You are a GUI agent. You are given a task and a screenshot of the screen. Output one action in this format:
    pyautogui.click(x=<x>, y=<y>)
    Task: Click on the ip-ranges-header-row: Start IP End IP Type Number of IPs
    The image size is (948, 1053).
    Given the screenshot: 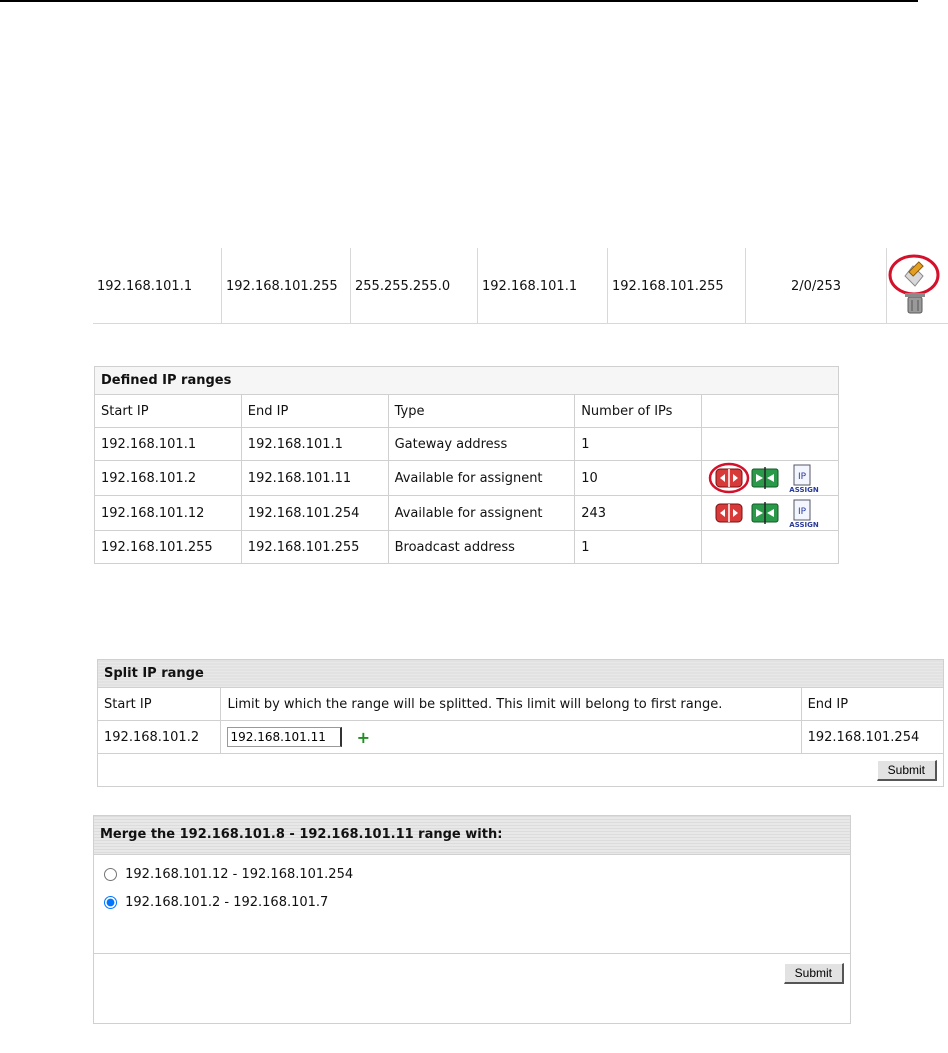 What is the action you would take?
    pyautogui.click(x=467, y=411)
    